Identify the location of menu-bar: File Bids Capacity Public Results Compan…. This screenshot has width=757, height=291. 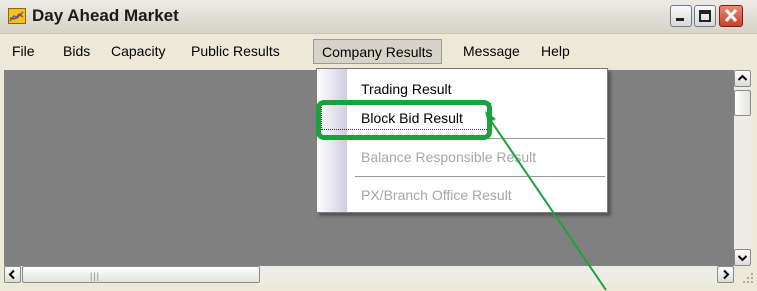
(378, 51).